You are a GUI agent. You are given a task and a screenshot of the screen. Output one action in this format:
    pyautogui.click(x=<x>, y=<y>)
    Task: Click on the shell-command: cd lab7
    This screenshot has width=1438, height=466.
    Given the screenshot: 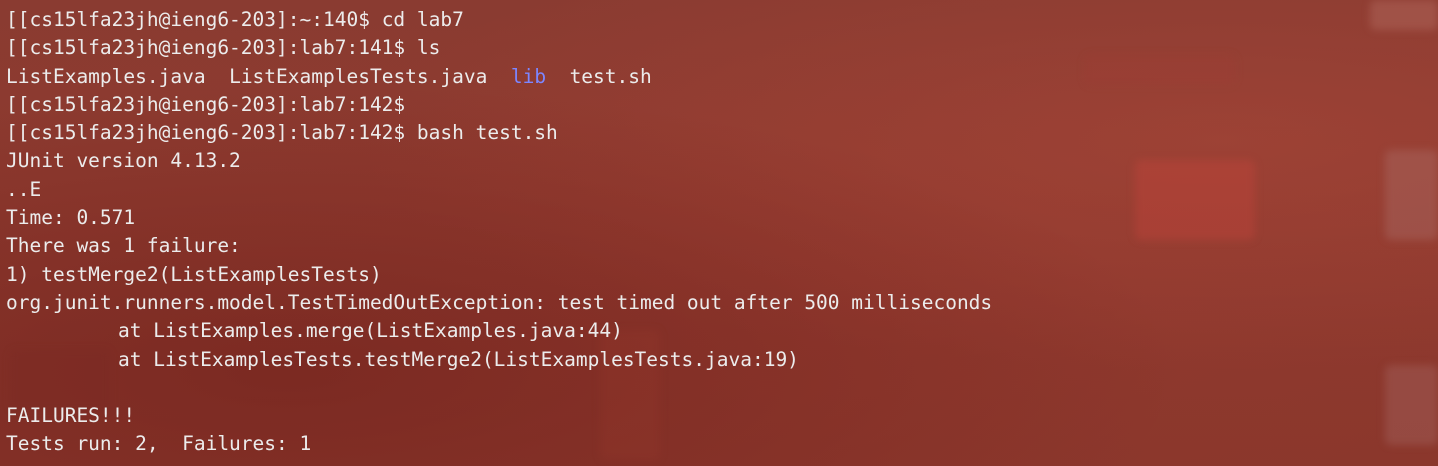 What is the action you would take?
    pyautogui.click(x=422, y=19)
    